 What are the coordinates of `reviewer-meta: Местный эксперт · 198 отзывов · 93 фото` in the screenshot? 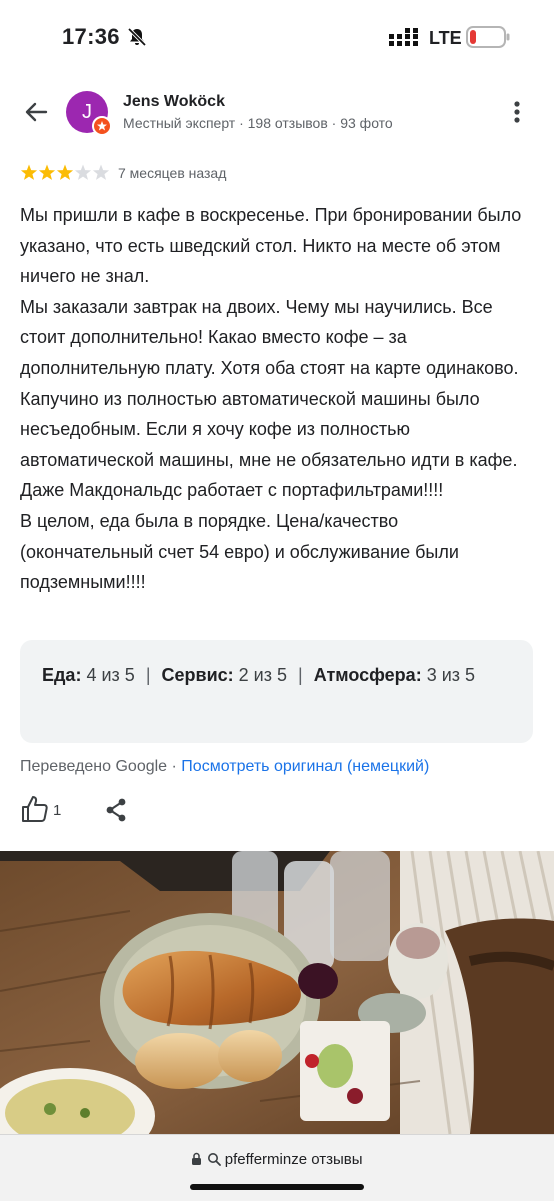 It's located at (258, 123).